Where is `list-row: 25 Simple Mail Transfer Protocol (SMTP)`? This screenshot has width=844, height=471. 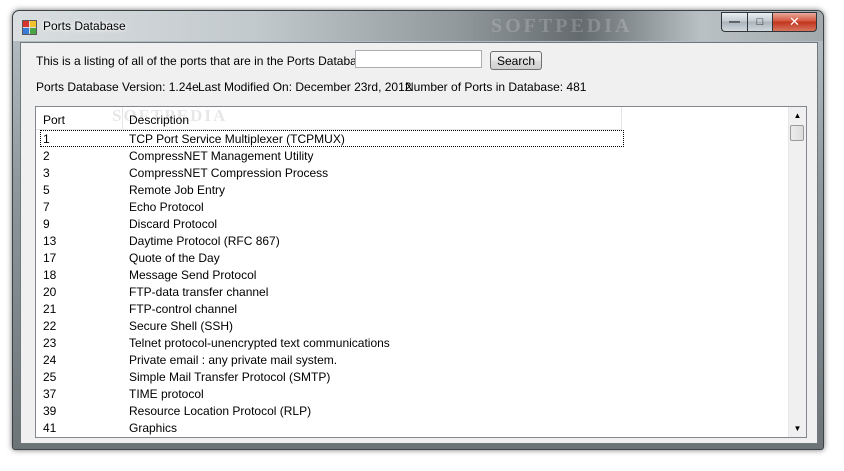 list-row: 25 Simple Mail Transfer Protocol (SMTP) is located at coordinates (412, 376).